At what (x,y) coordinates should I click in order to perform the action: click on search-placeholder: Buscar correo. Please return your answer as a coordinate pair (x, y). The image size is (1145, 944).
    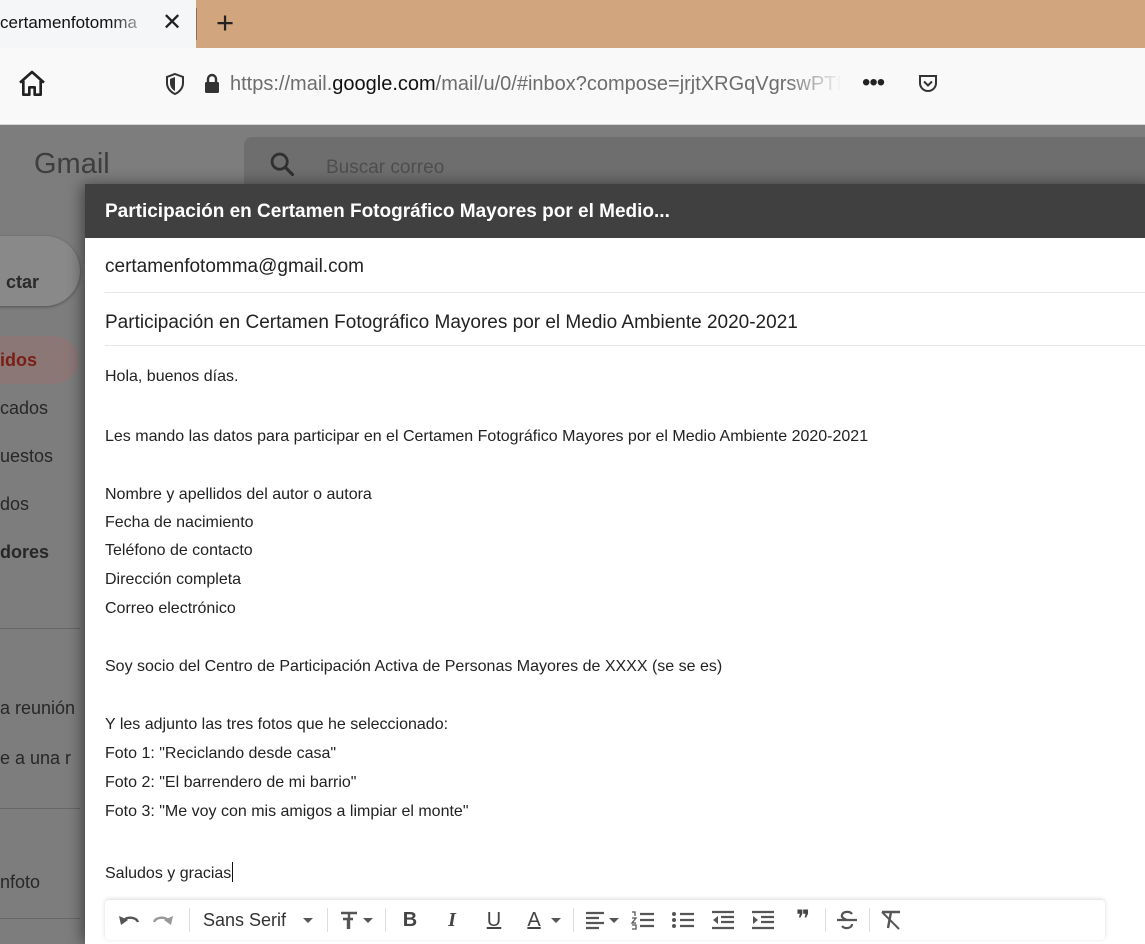
    Looking at the image, I should click on (385, 167).